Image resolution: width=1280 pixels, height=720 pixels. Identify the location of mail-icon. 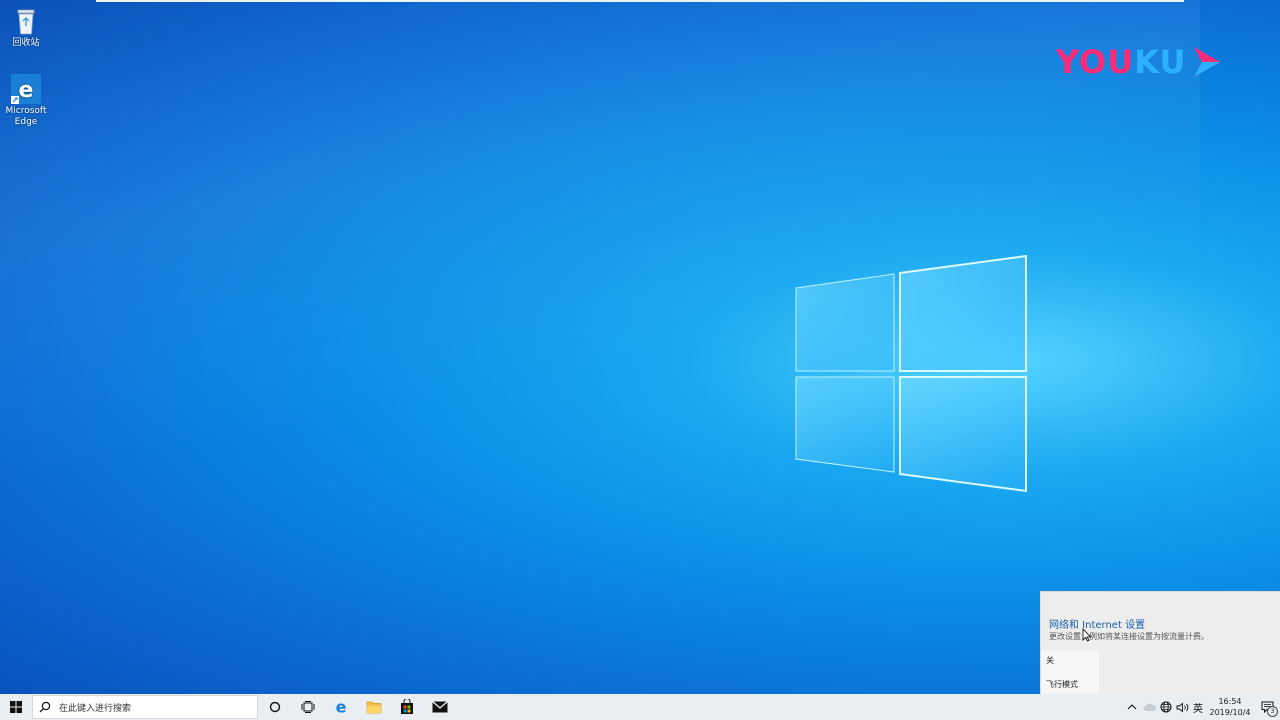
(439, 707).